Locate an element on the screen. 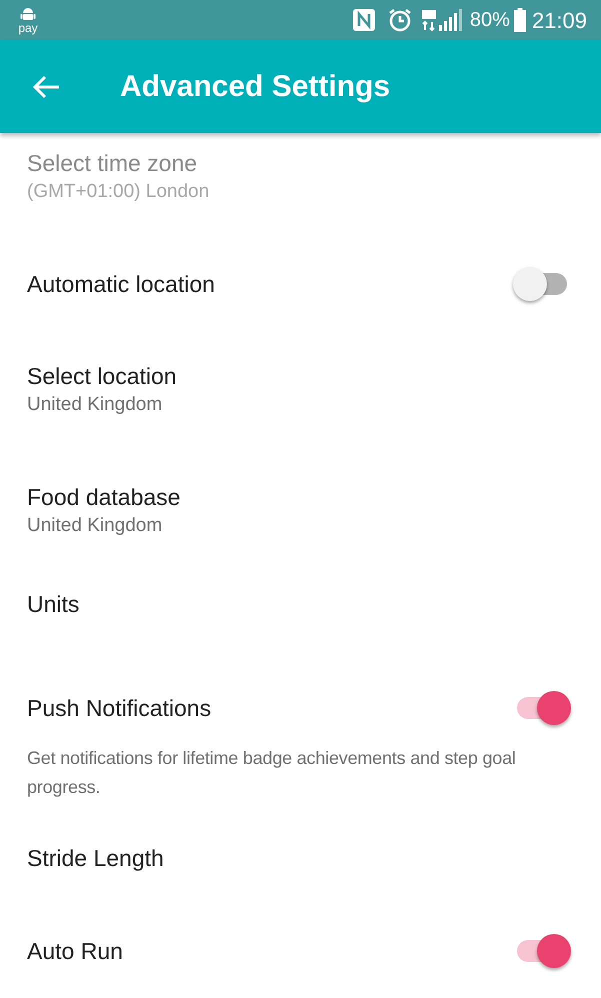 The width and height of the screenshot is (601, 998). battery-icon is located at coordinates (520, 20).